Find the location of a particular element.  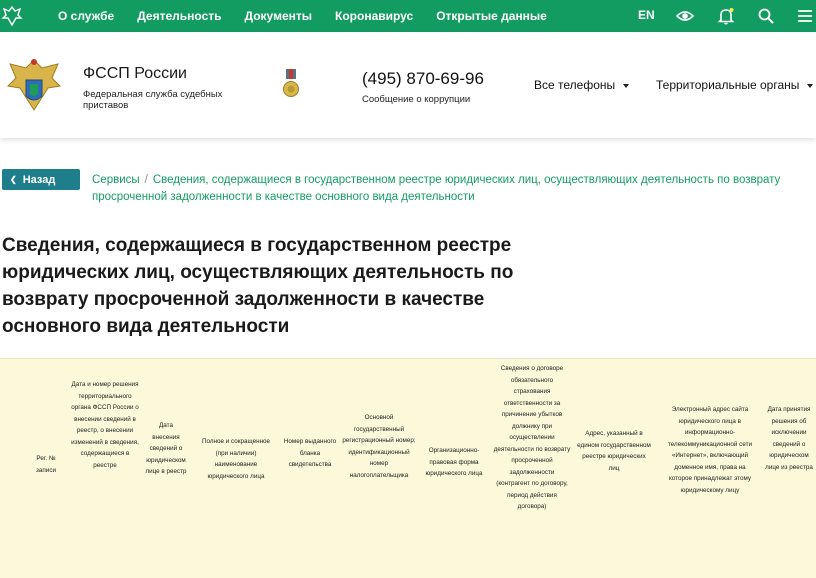

chevron-left-icon: ❮ is located at coordinates (13, 179).